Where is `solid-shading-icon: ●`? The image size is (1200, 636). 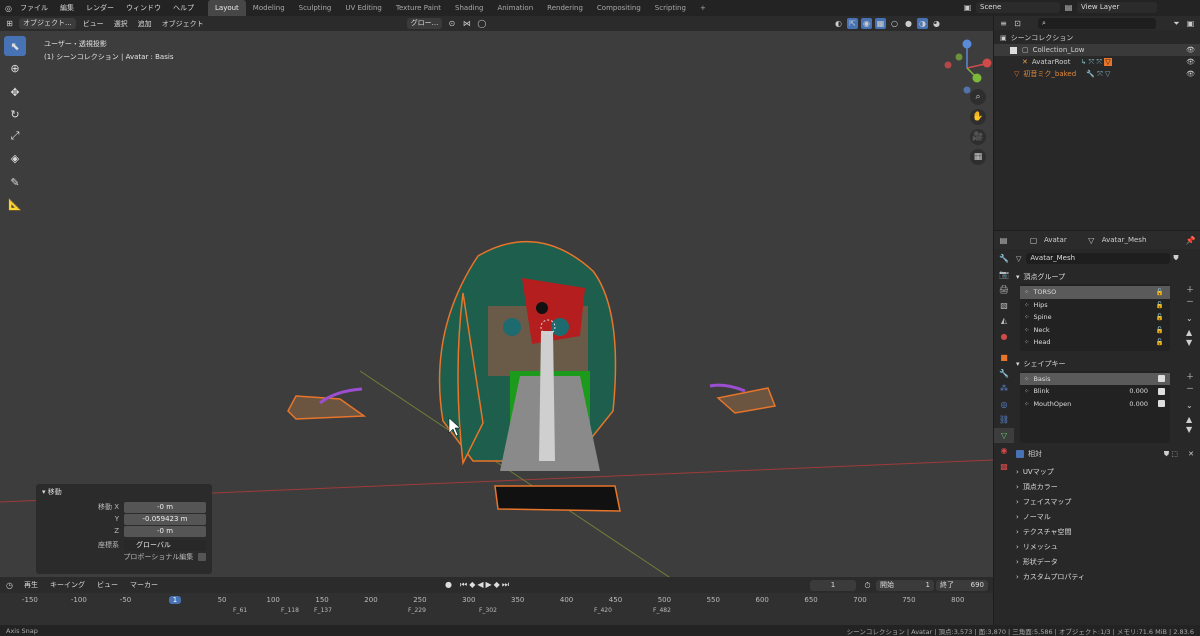
solid-shading-icon: ● is located at coordinates (908, 23).